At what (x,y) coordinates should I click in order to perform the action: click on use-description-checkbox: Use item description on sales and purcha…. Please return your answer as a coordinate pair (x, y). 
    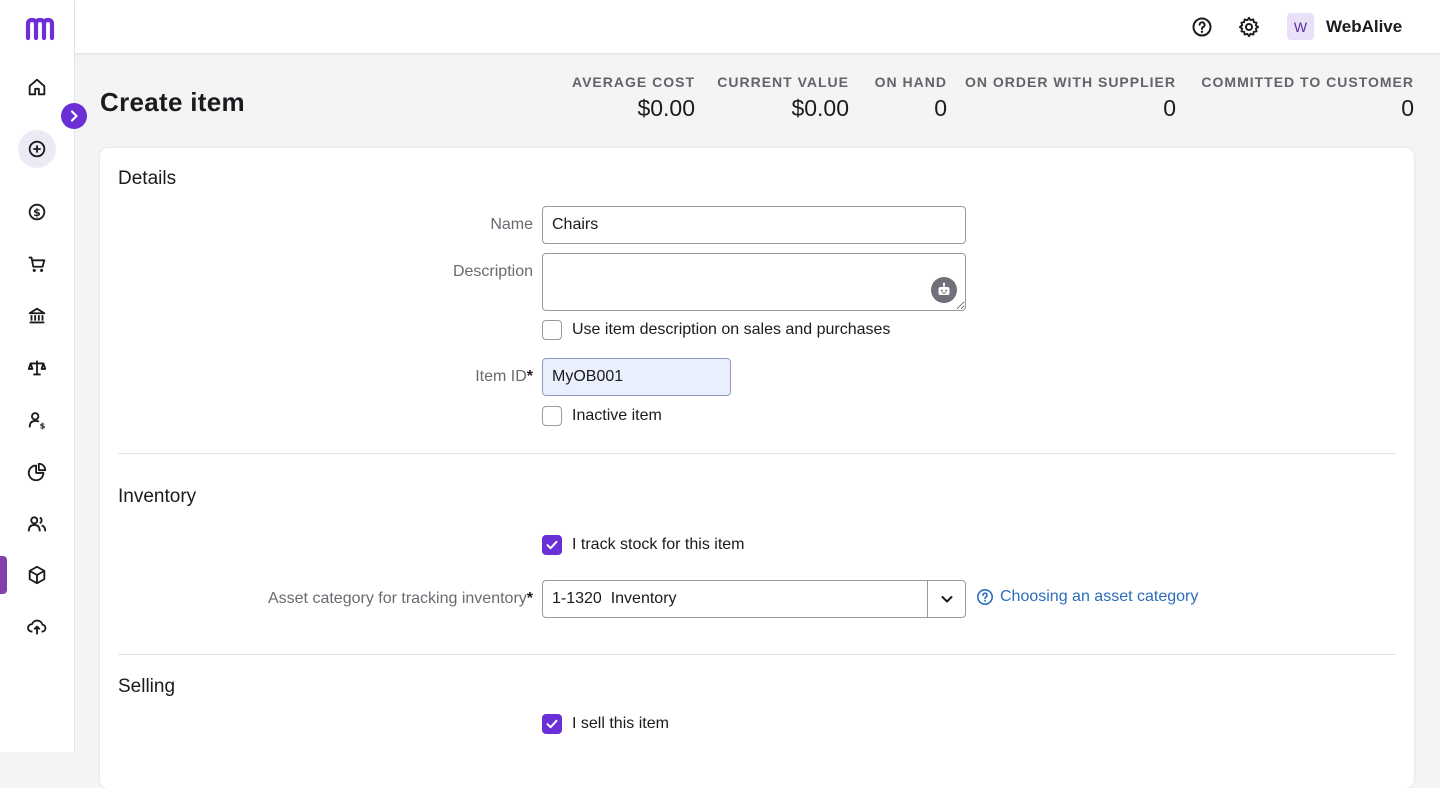
    Looking at the image, I should click on (716, 330).